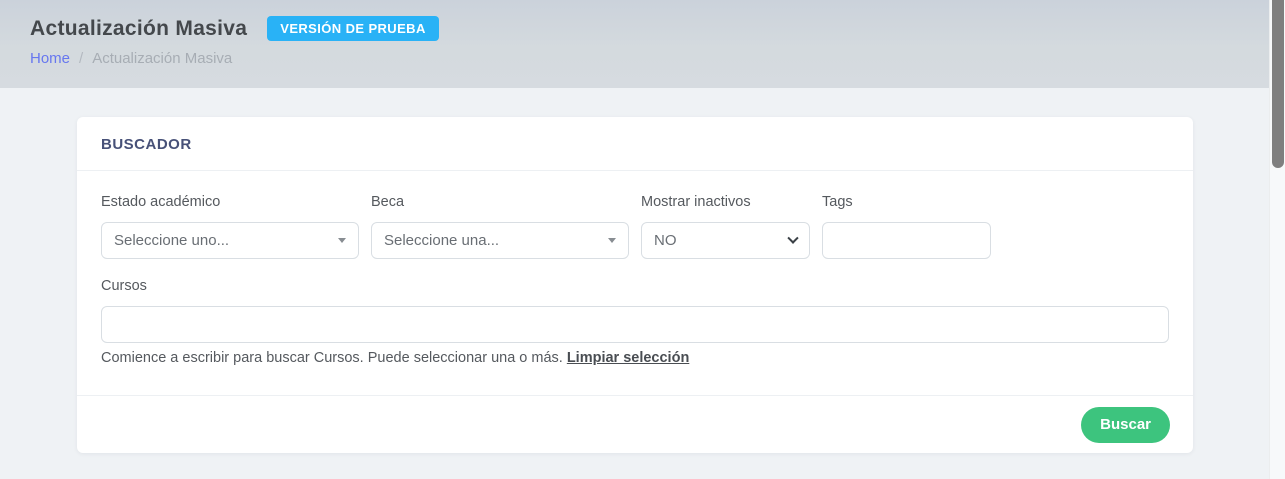 This screenshot has width=1285, height=479. What do you see at coordinates (635, 424) in the screenshot?
I see `search-card-footer: Buscar` at bounding box center [635, 424].